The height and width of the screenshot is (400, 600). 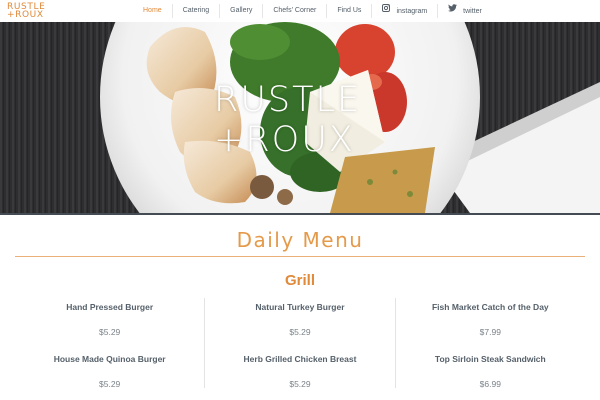 I want to click on hero-brand-line-1: RUSTLE, so click(x=288, y=100).